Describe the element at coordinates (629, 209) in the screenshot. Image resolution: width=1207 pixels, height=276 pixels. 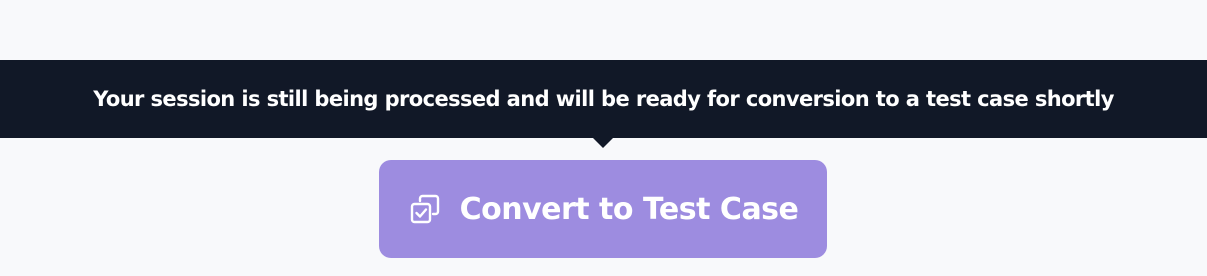
I see `button-label: Convert to Test Case` at that location.